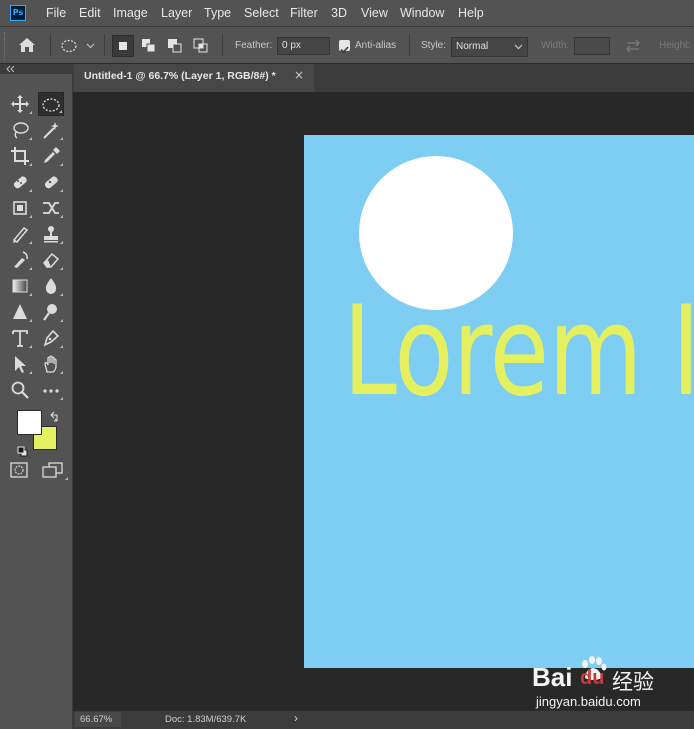  Describe the element at coordinates (552, 677) in the screenshot. I see `watermark-brand-text: Bai` at that location.